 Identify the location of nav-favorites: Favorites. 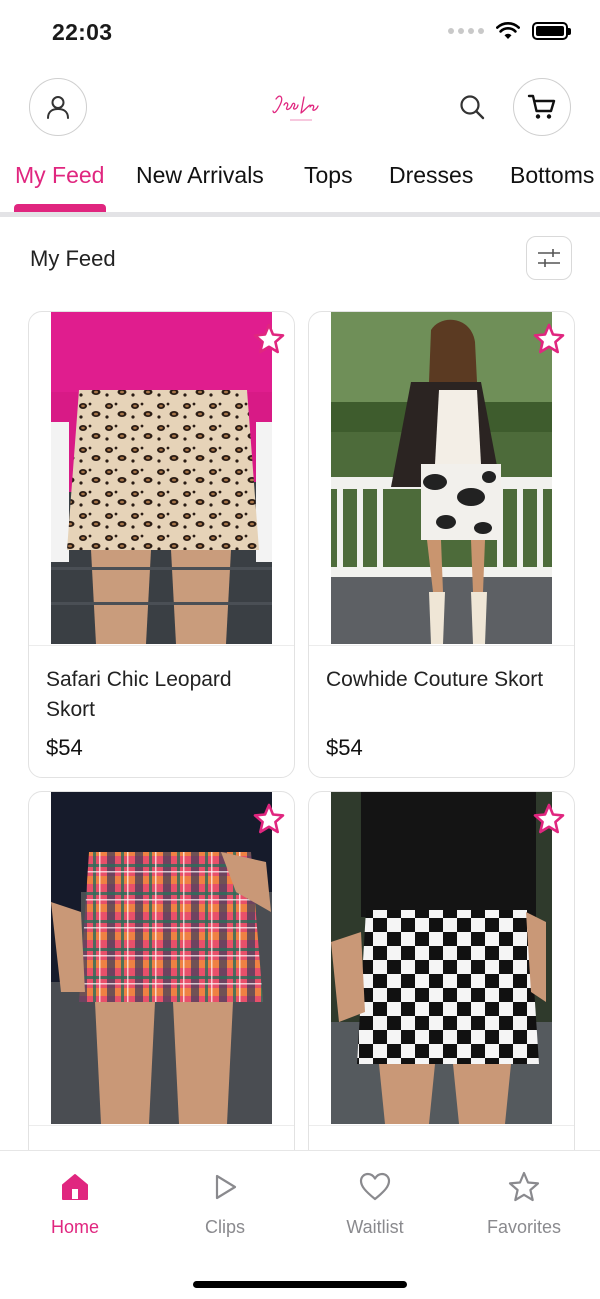
(524, 1203).